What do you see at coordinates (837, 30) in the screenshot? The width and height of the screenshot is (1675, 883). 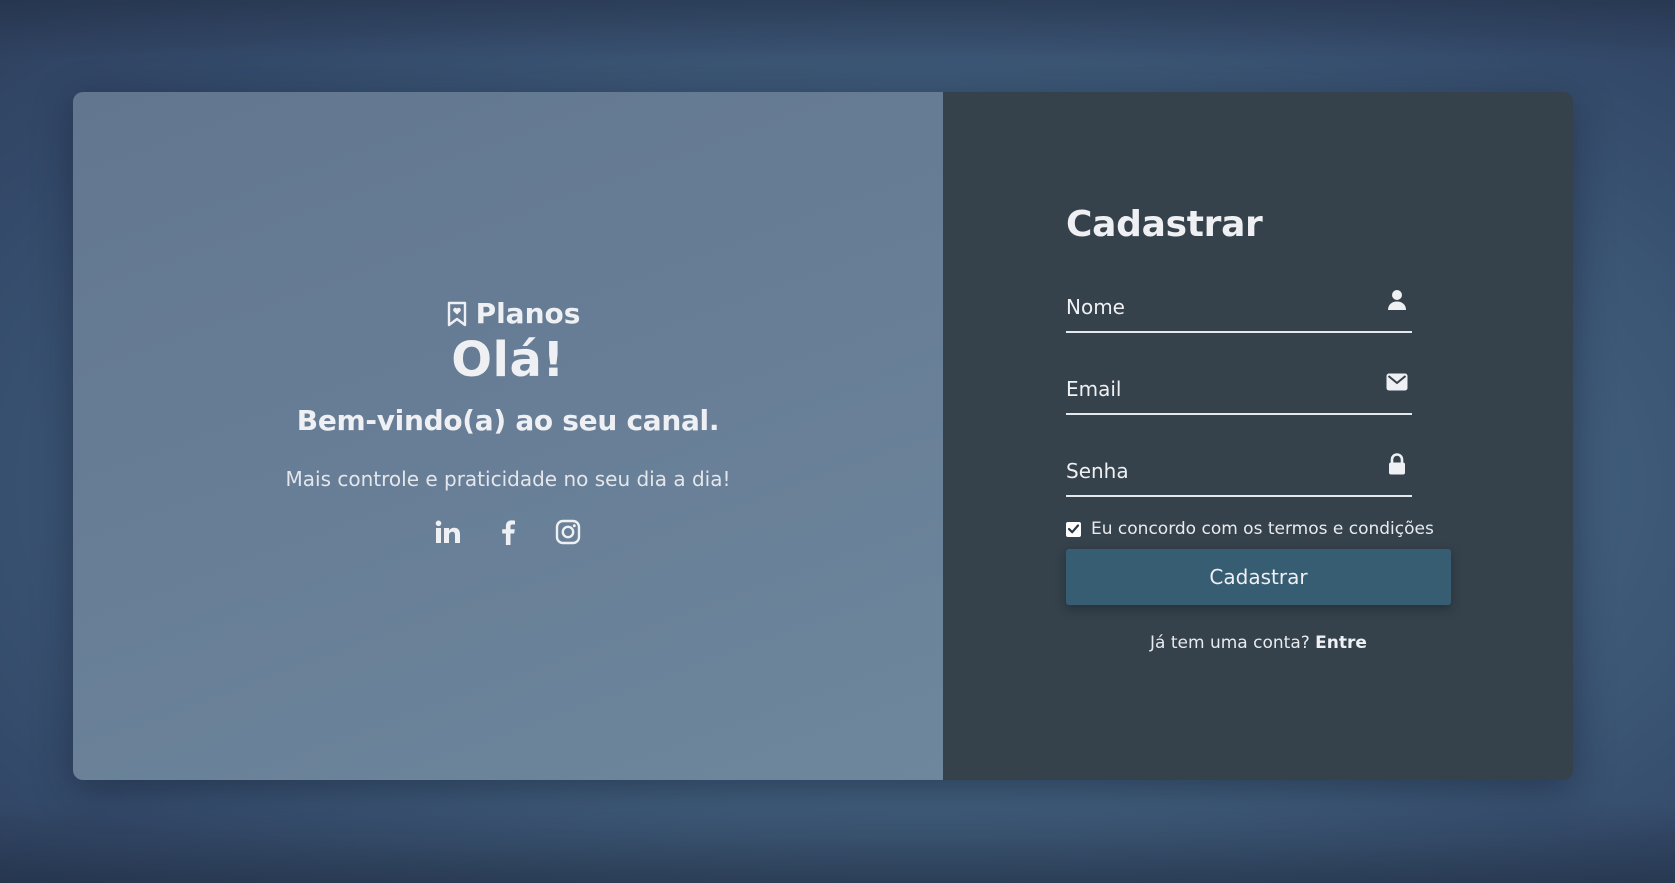 I see `background-top-shade` at bounding box center [837, 30].